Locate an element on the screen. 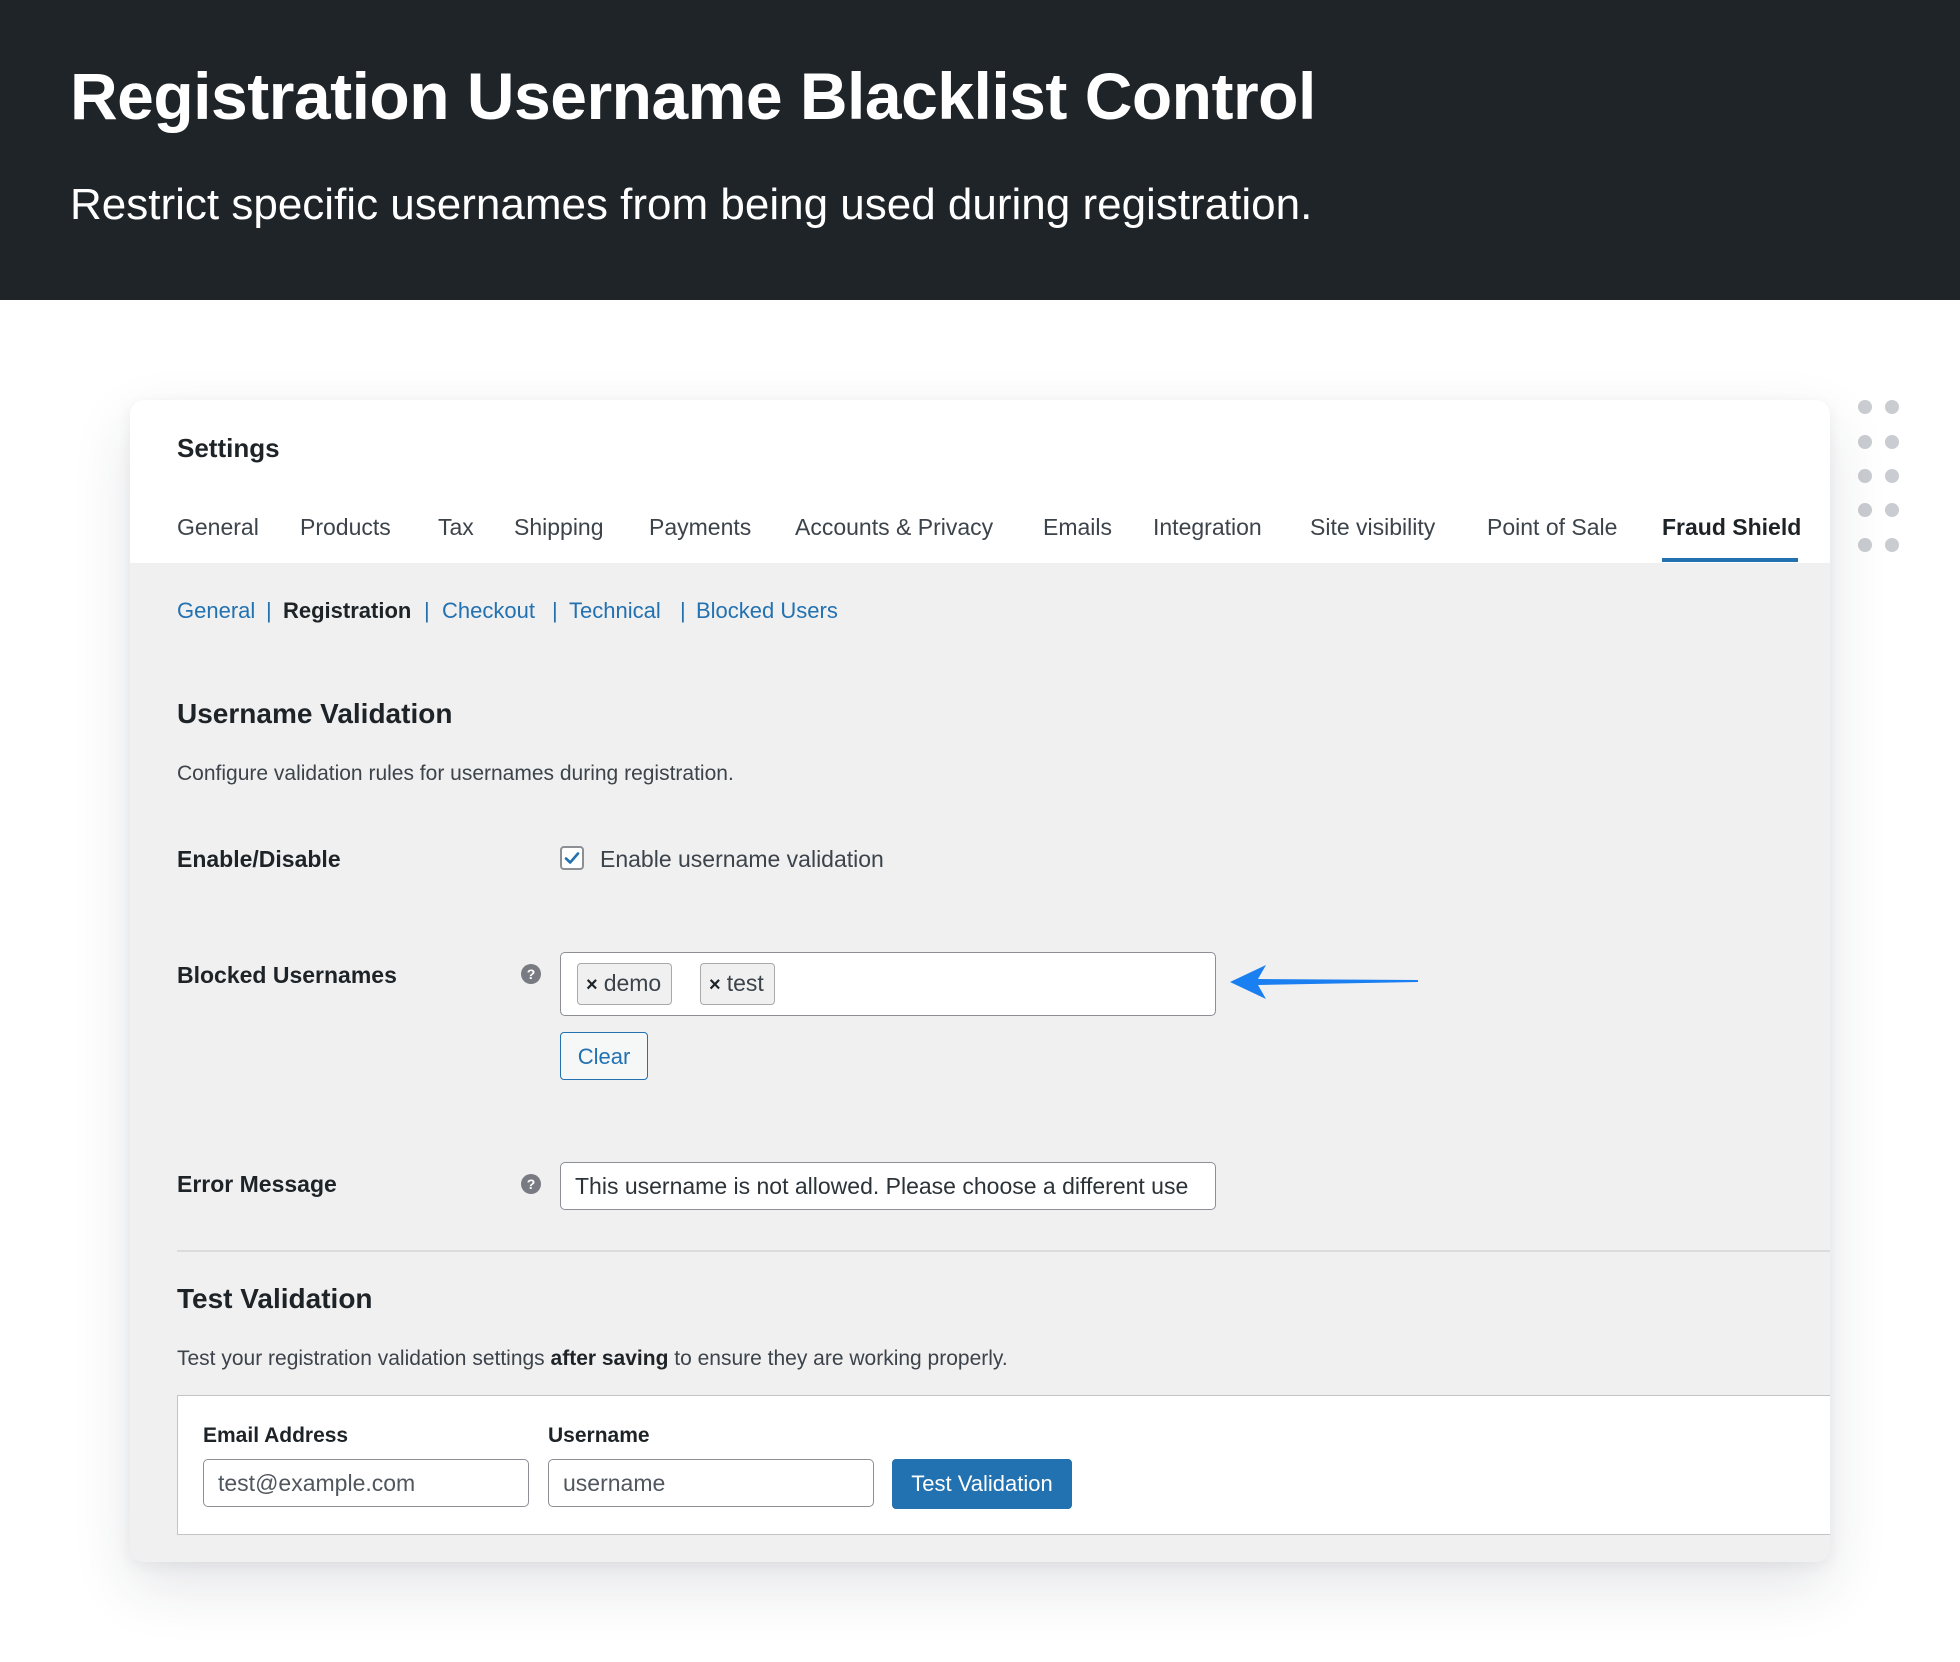 This screenshot has width=1960, height=1662. tab-point-of-sale: Point of Sale is located at coordinates (1552, 527).